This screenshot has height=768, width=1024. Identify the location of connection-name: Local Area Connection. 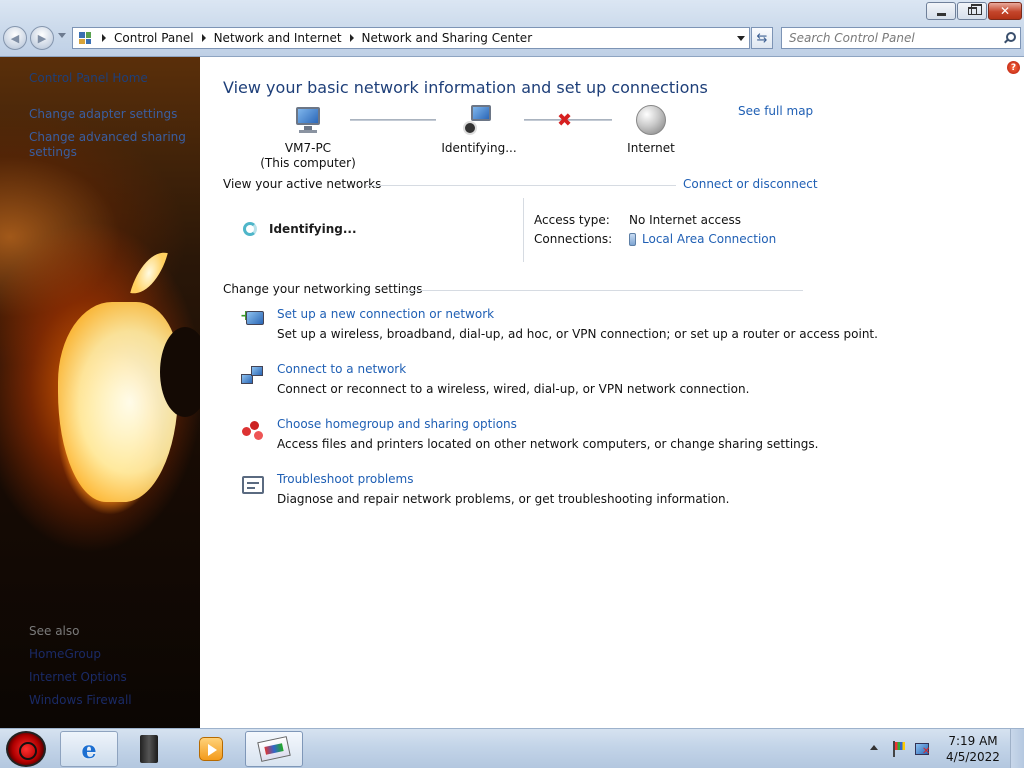
(709, 239).